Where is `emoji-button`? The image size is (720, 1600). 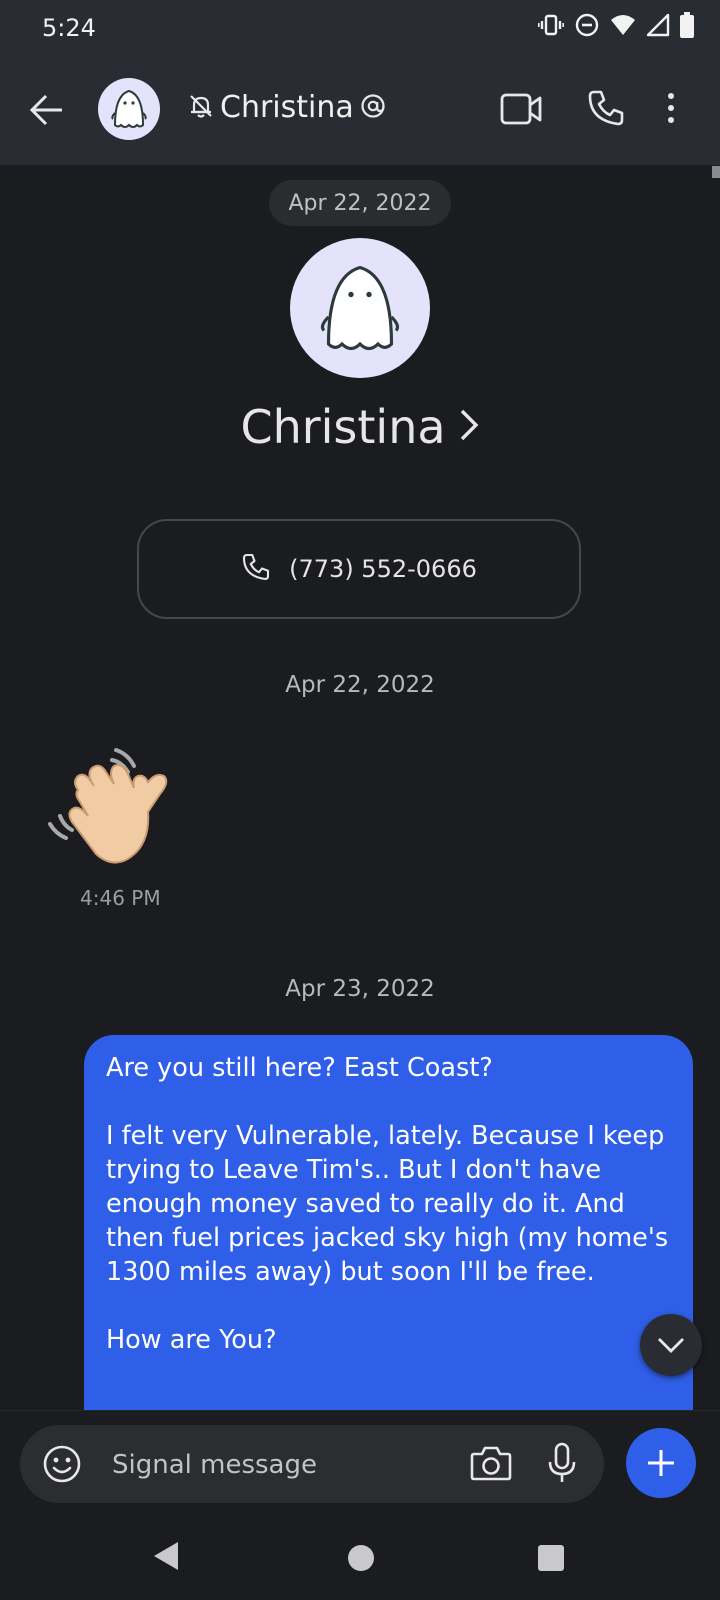 emoji-button is located at coordinates (62, 1466).